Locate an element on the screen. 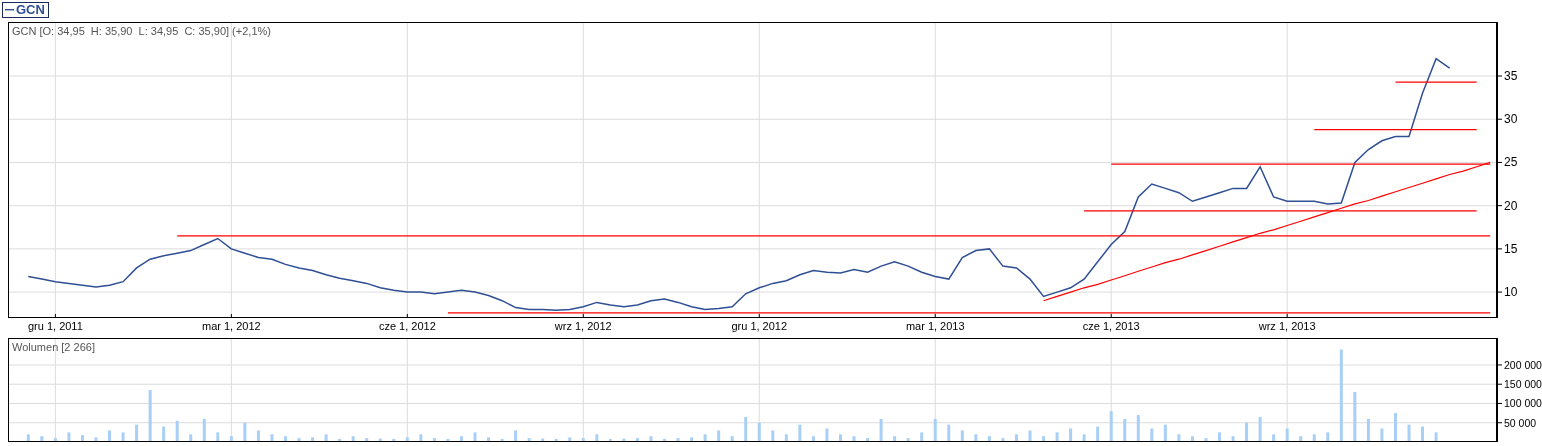 The image size is (1542, 446). x-tick-label: wrz 1, 2013 is located at coordinates (1287, 326).